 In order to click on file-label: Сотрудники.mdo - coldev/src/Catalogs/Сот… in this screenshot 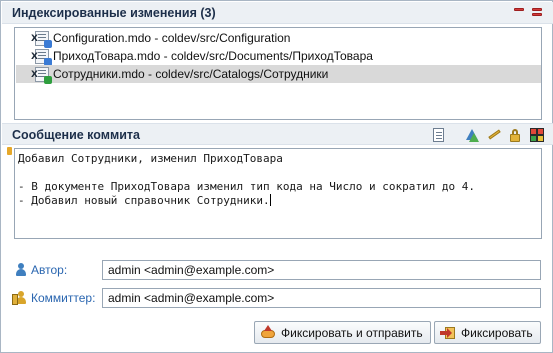, I will do `click(191, 74)`.